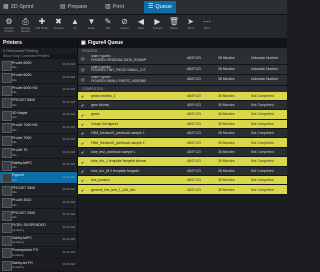 The image size is (320, 272). What do you see at coordinates (24, 212) in the screenshot?
I see `printer-name: PROJET 2500` at bounding box center [24, 212].